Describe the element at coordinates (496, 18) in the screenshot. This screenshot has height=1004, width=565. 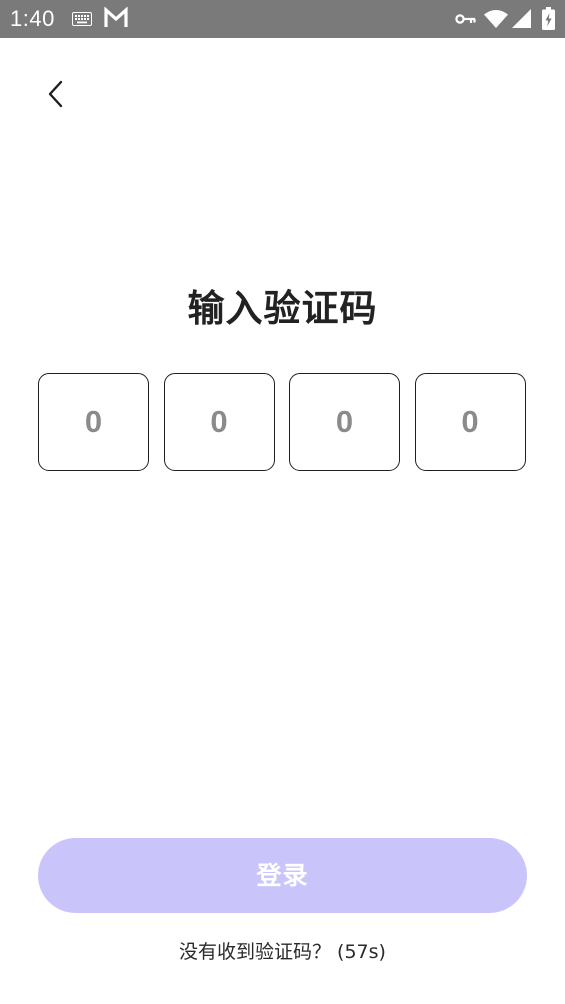
I see `wifi-icon` at that location.